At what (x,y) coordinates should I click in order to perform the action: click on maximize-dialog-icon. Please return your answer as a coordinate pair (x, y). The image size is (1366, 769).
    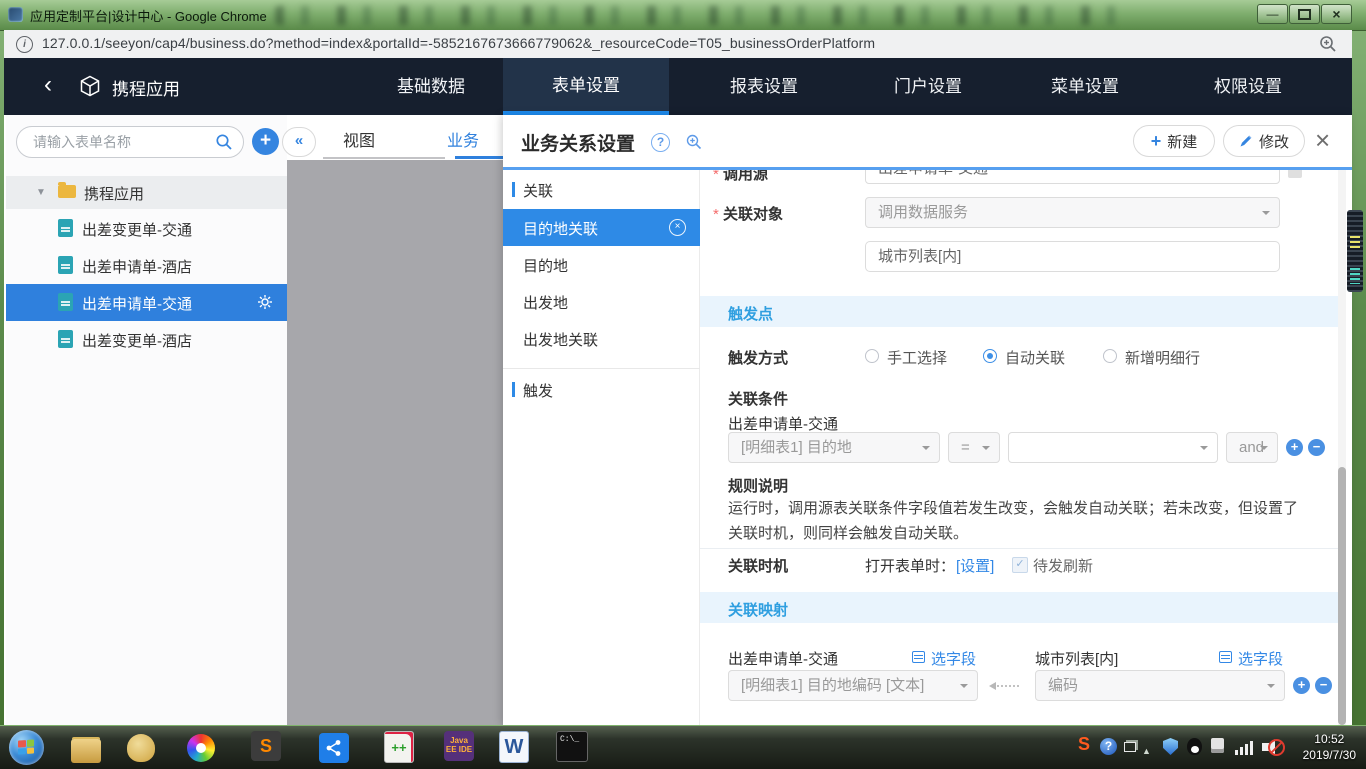
    Looking at the image, I should click on (694, 142).